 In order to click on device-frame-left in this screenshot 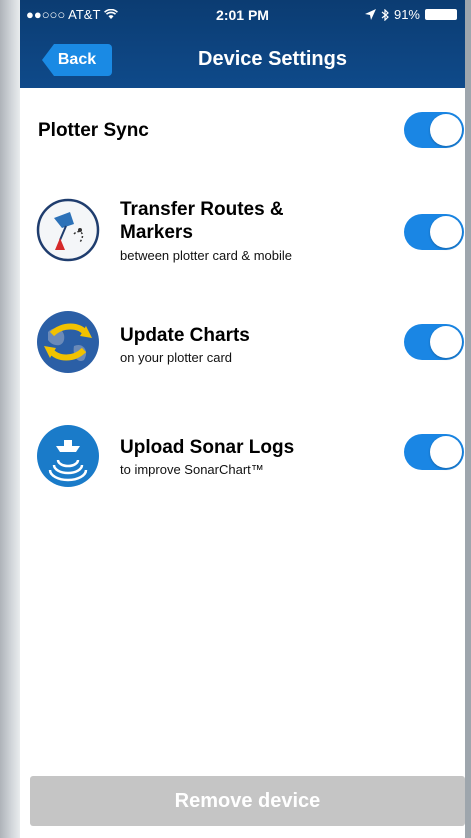, I will do `click(10, 419)`.